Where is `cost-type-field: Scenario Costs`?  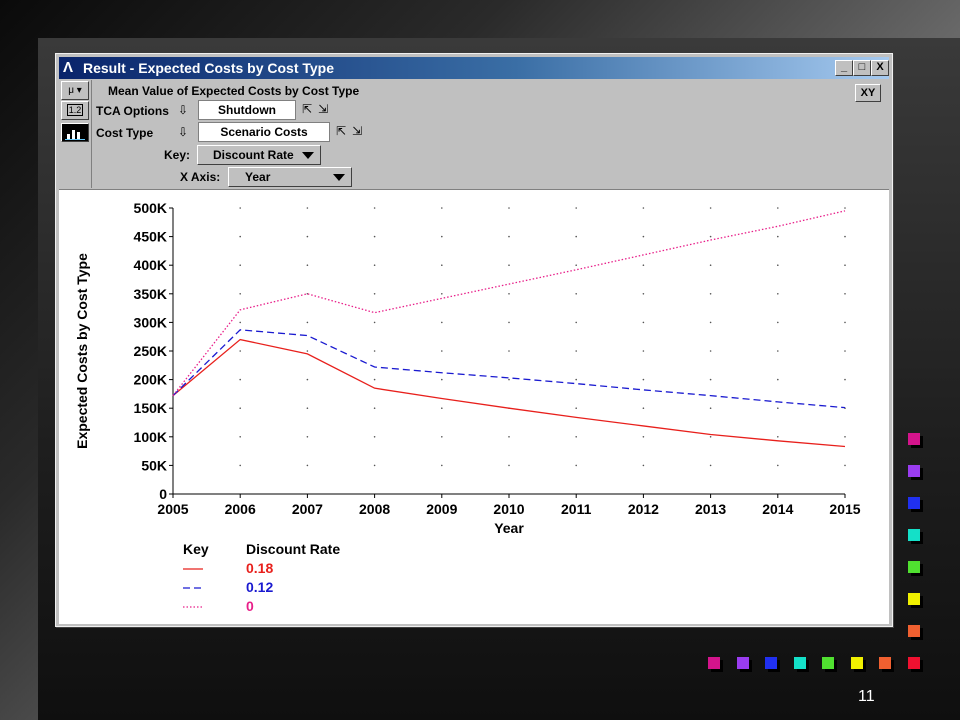 cost-type-field: Scenario Costs is located at coordinates (264, 132).